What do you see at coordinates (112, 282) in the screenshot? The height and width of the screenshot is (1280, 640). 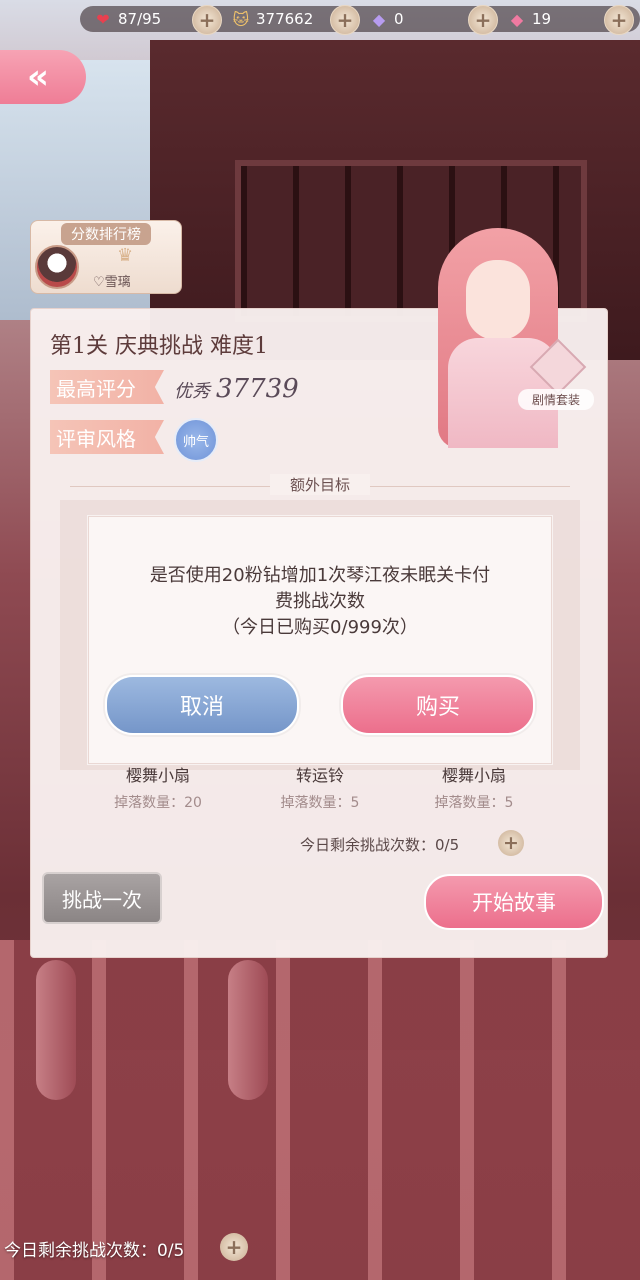 I see `leaderboard-player-name: ♡雪璃` at bounding box center [112, 282].